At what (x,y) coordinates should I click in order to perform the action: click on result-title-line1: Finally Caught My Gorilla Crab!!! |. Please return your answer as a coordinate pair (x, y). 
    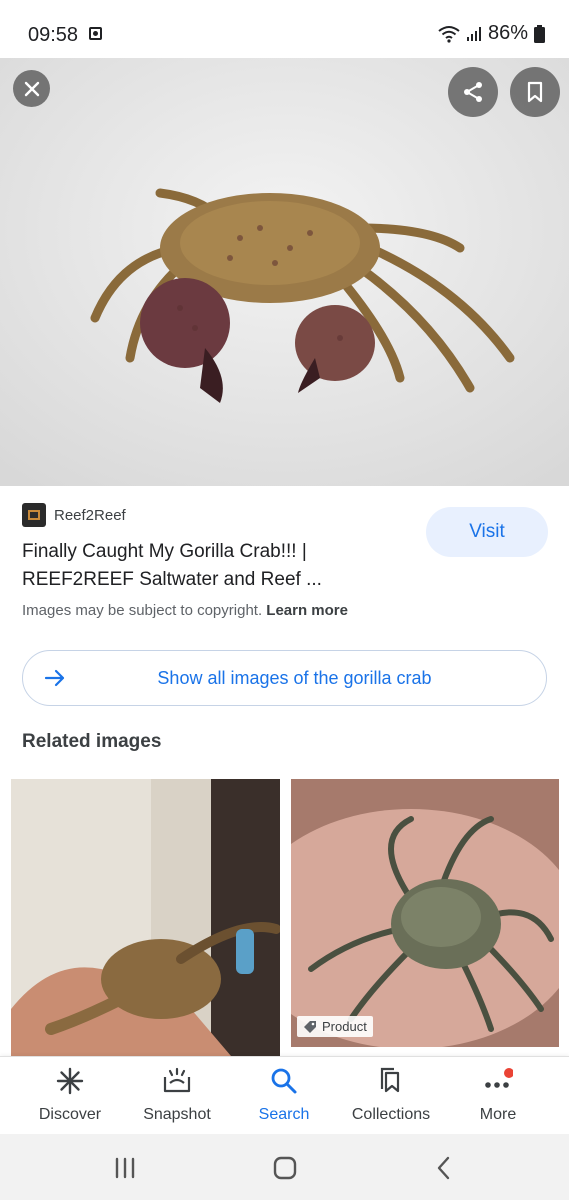
    Looking at the image, I should click on (164, 551).